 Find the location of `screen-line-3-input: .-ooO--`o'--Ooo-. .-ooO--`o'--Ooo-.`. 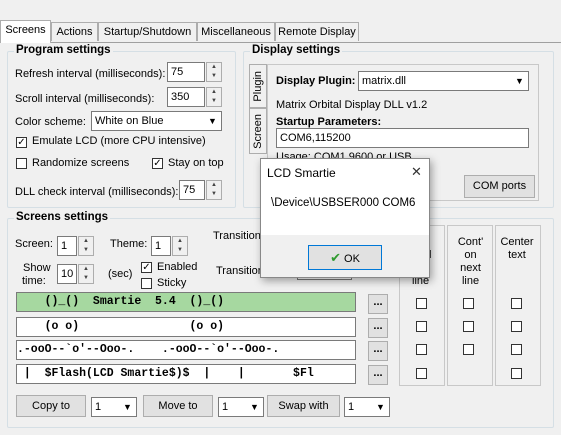

screen-line-3-input: .-ooO--`o'--Ooo-. .-ooO--`o'--Ooo-. is located at coordinates (186, 350).